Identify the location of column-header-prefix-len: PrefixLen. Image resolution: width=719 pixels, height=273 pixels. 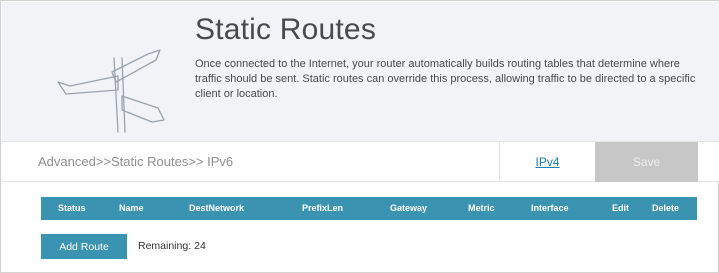
(323, 208).